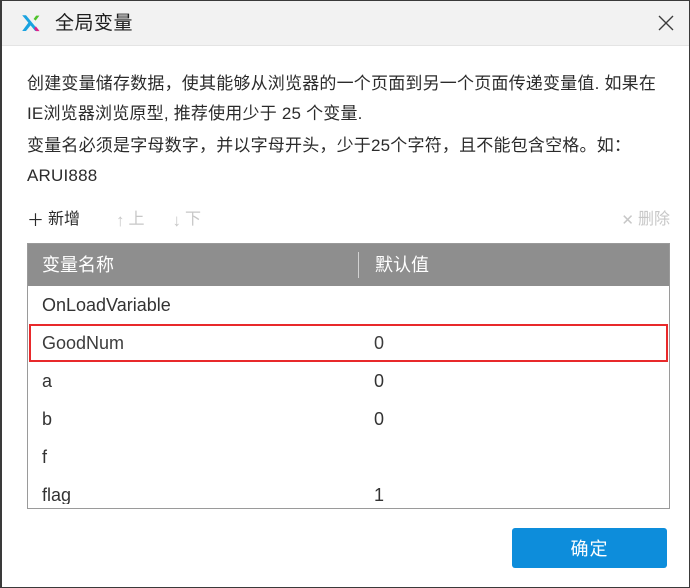 Image resolution: width=690 pixels, height=588 pixels. I want to click on table-row: f, so click(348, 457).